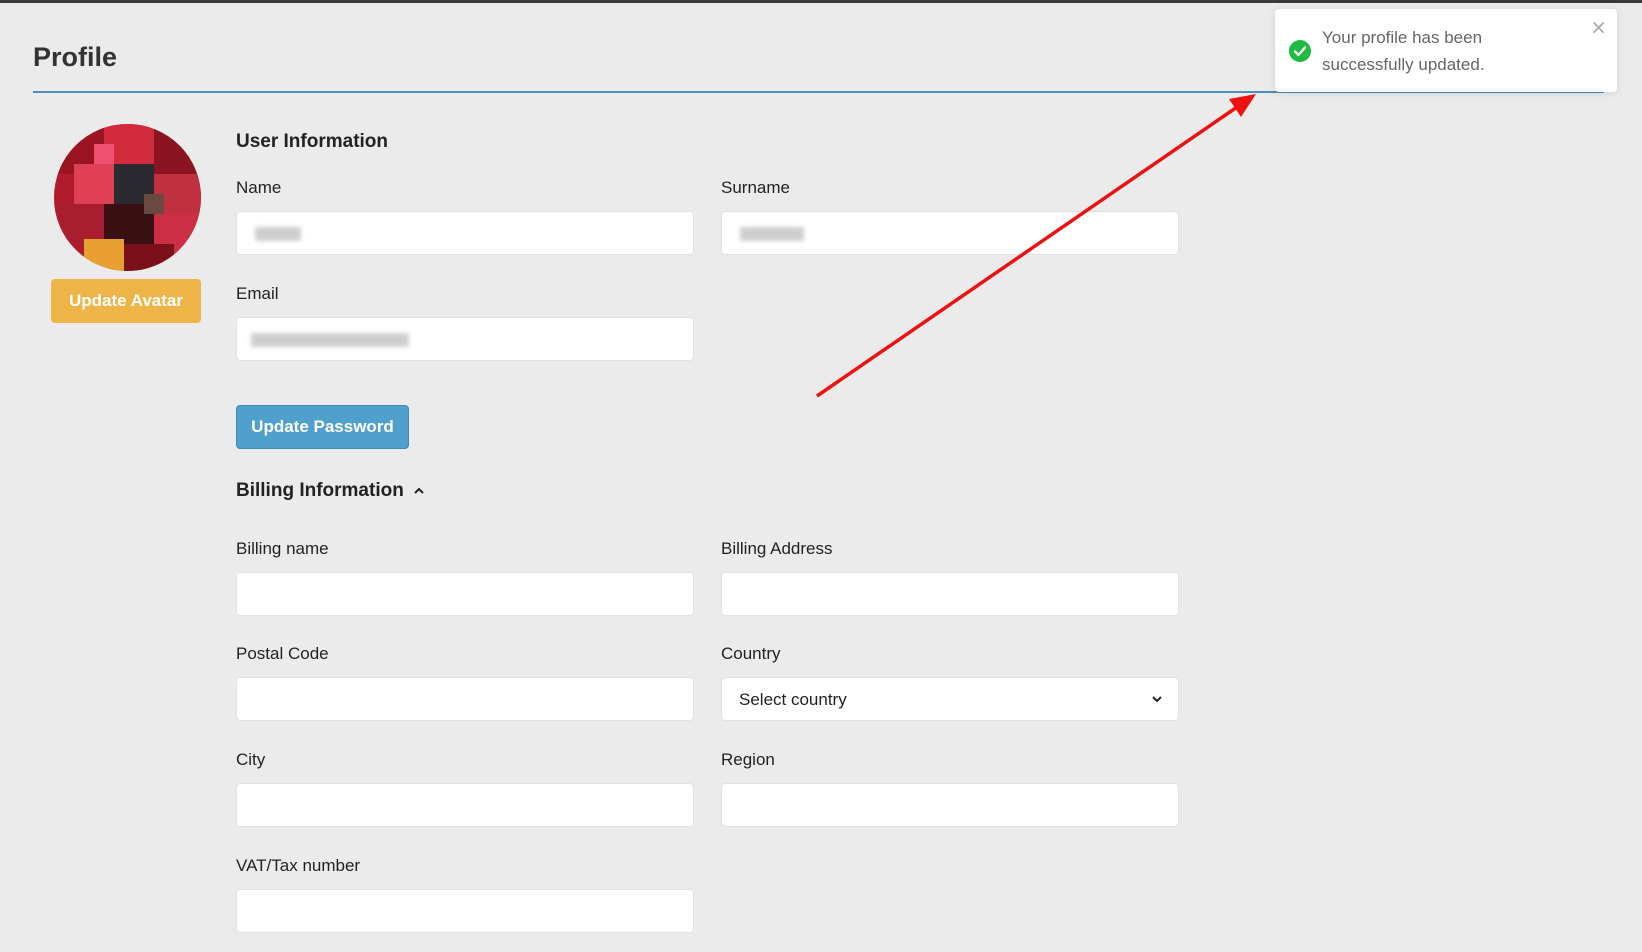 Image resolution: width=1642 pixels, height=952 pixels. Describe the element at coordinates (793, 699) in the screenshot. I see `country-select-value: Select country` at that location.